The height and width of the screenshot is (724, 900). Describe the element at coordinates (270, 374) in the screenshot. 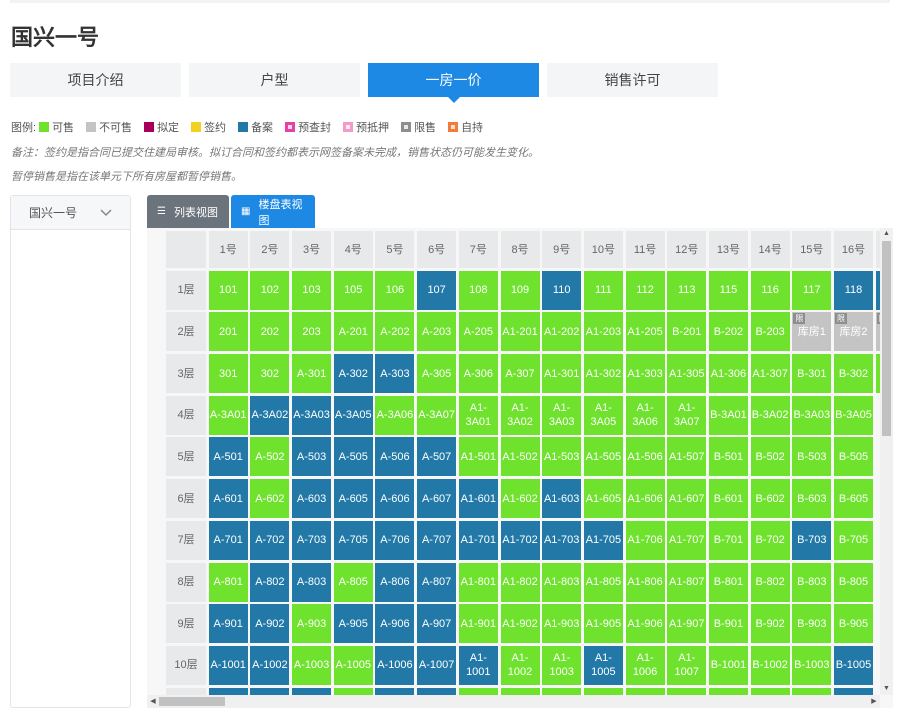

I see `unit-cell: 302` at that location.